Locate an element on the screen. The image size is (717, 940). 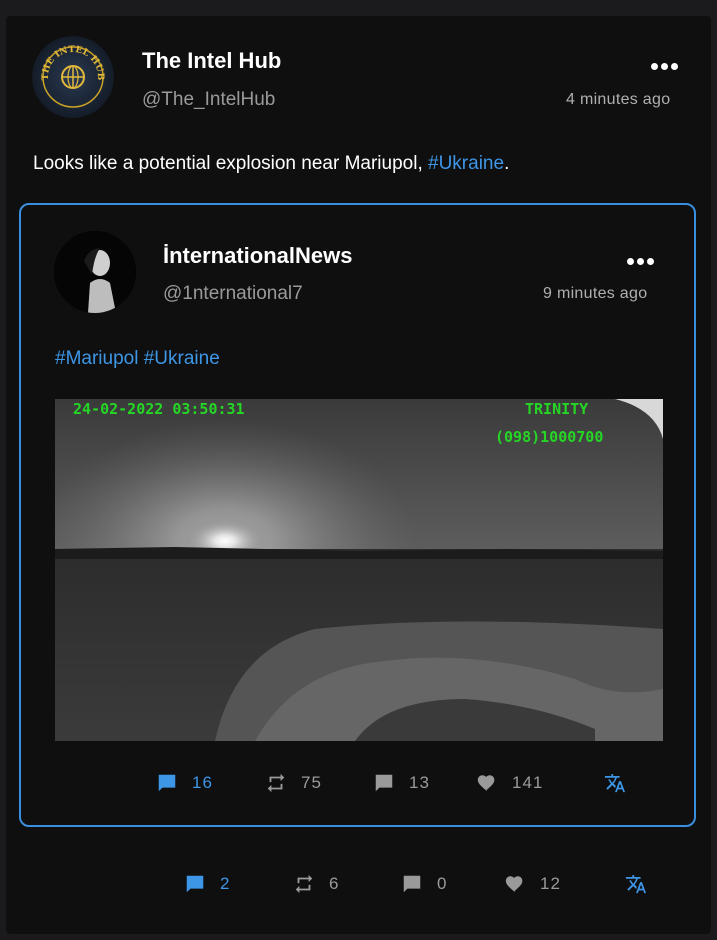
svg-text: TRINITY is located at coordinates (556, 409).